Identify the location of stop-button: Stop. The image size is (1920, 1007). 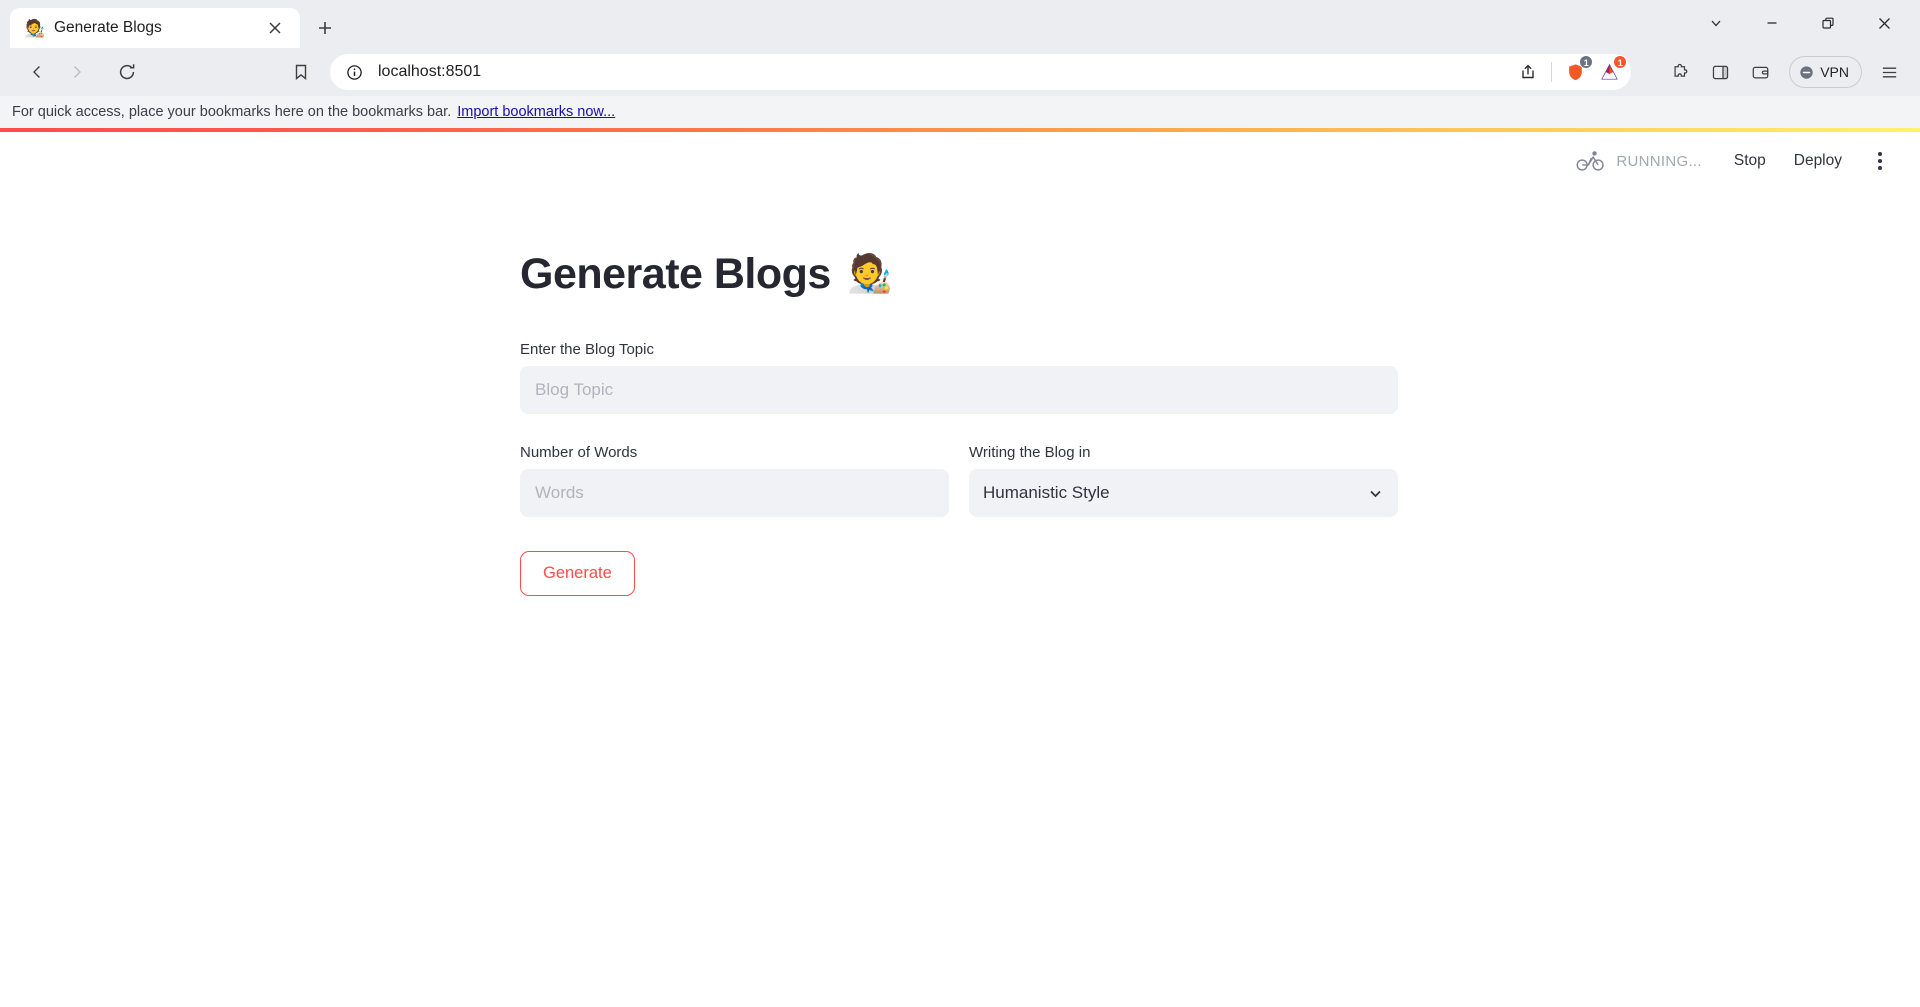
(1750, 161).